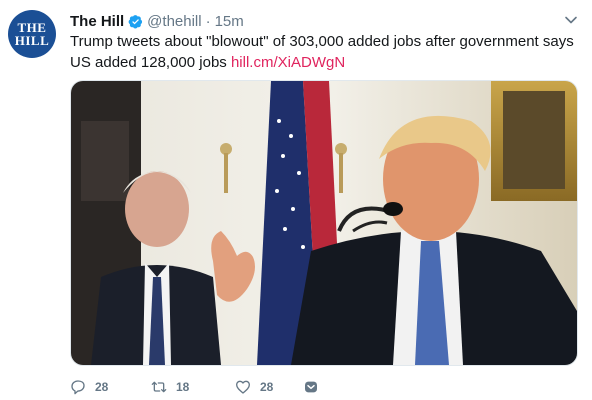 The height and width of the screenshot is (400, 592). I want to click on retweet-count: 18, so click(183, 387).